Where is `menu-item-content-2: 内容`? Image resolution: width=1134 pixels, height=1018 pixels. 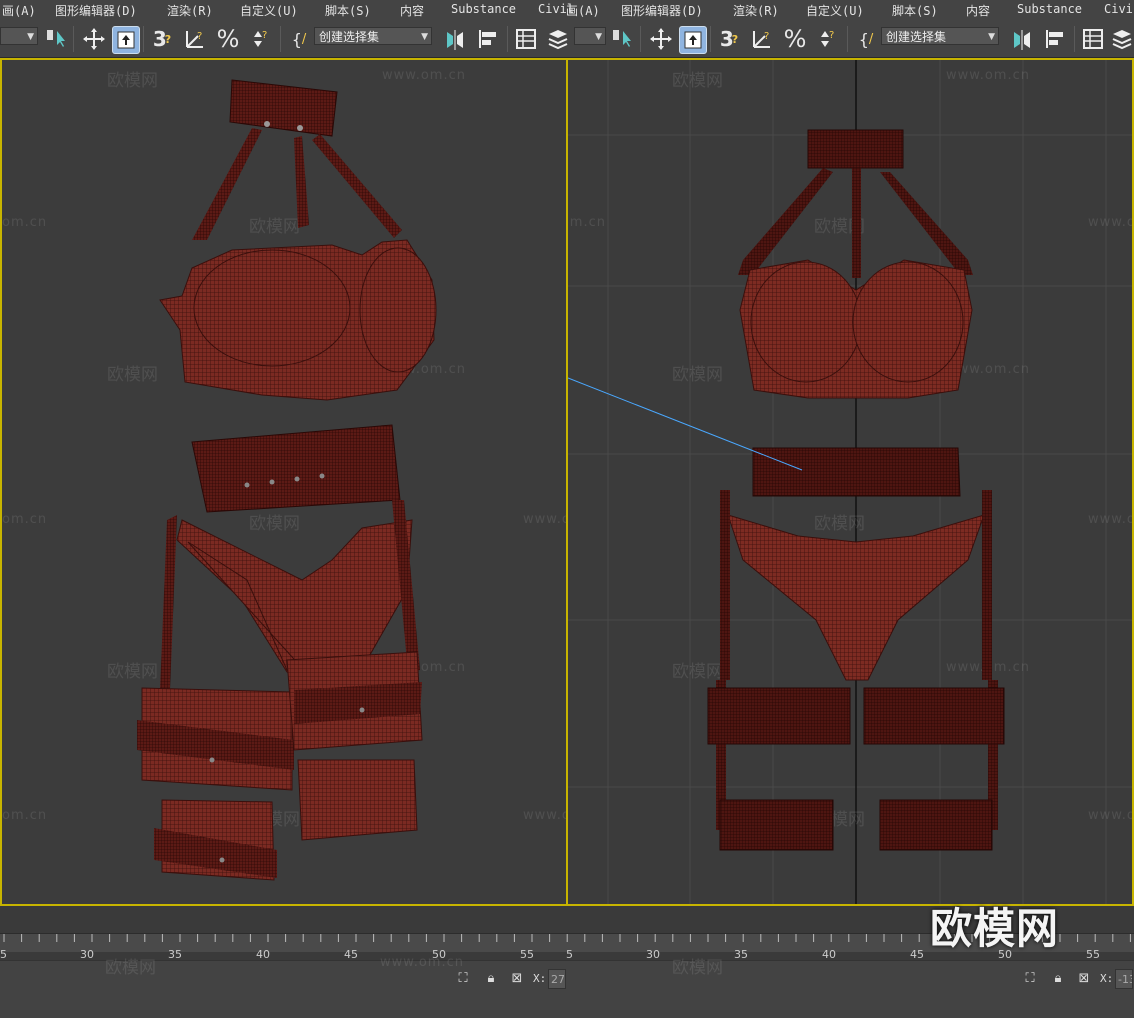
menu-item-content-2: 内容 is located at coordinates (978, 10).